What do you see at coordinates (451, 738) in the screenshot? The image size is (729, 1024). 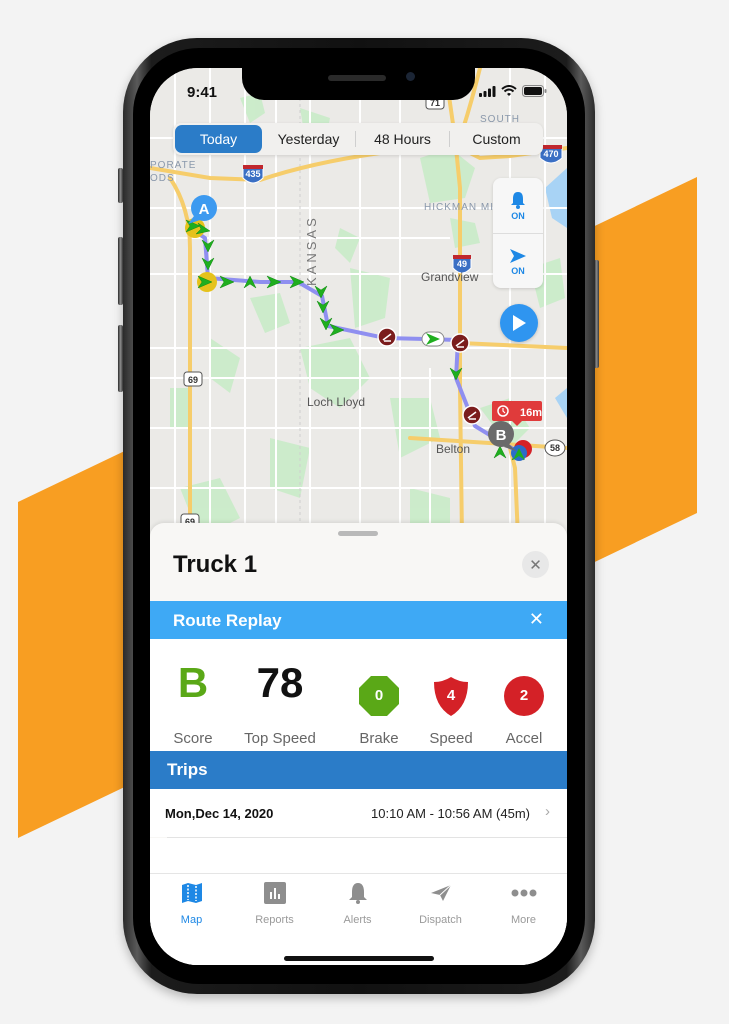 I see `speed-label: Speed` at bounding box center [451, 738].